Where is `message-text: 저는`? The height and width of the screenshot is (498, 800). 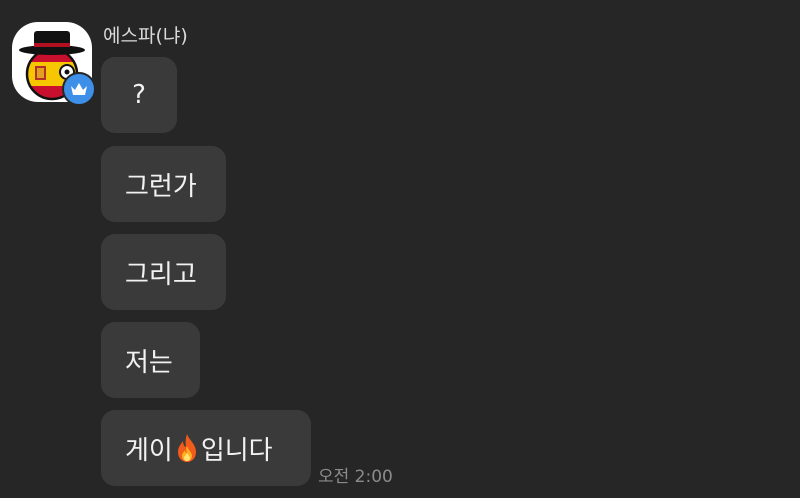
message-text: 저는 is located at coordinates (149, 362).